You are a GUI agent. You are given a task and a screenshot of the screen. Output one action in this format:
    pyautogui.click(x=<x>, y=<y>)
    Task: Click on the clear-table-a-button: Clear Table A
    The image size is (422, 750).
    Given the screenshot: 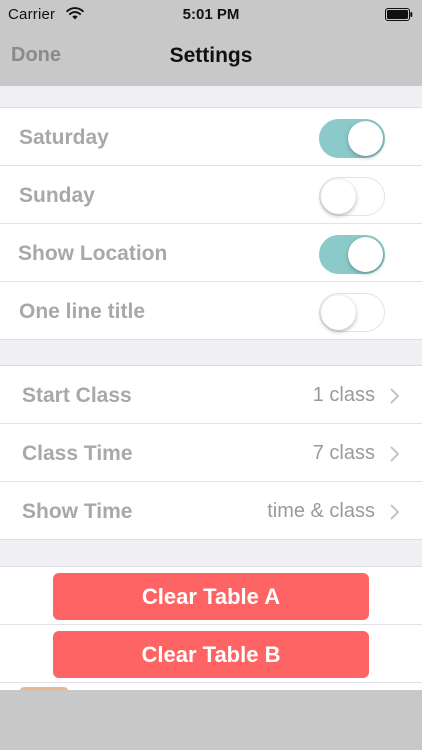 What is the action you would take?
    pyautogui.click(x=211, y=596)
    